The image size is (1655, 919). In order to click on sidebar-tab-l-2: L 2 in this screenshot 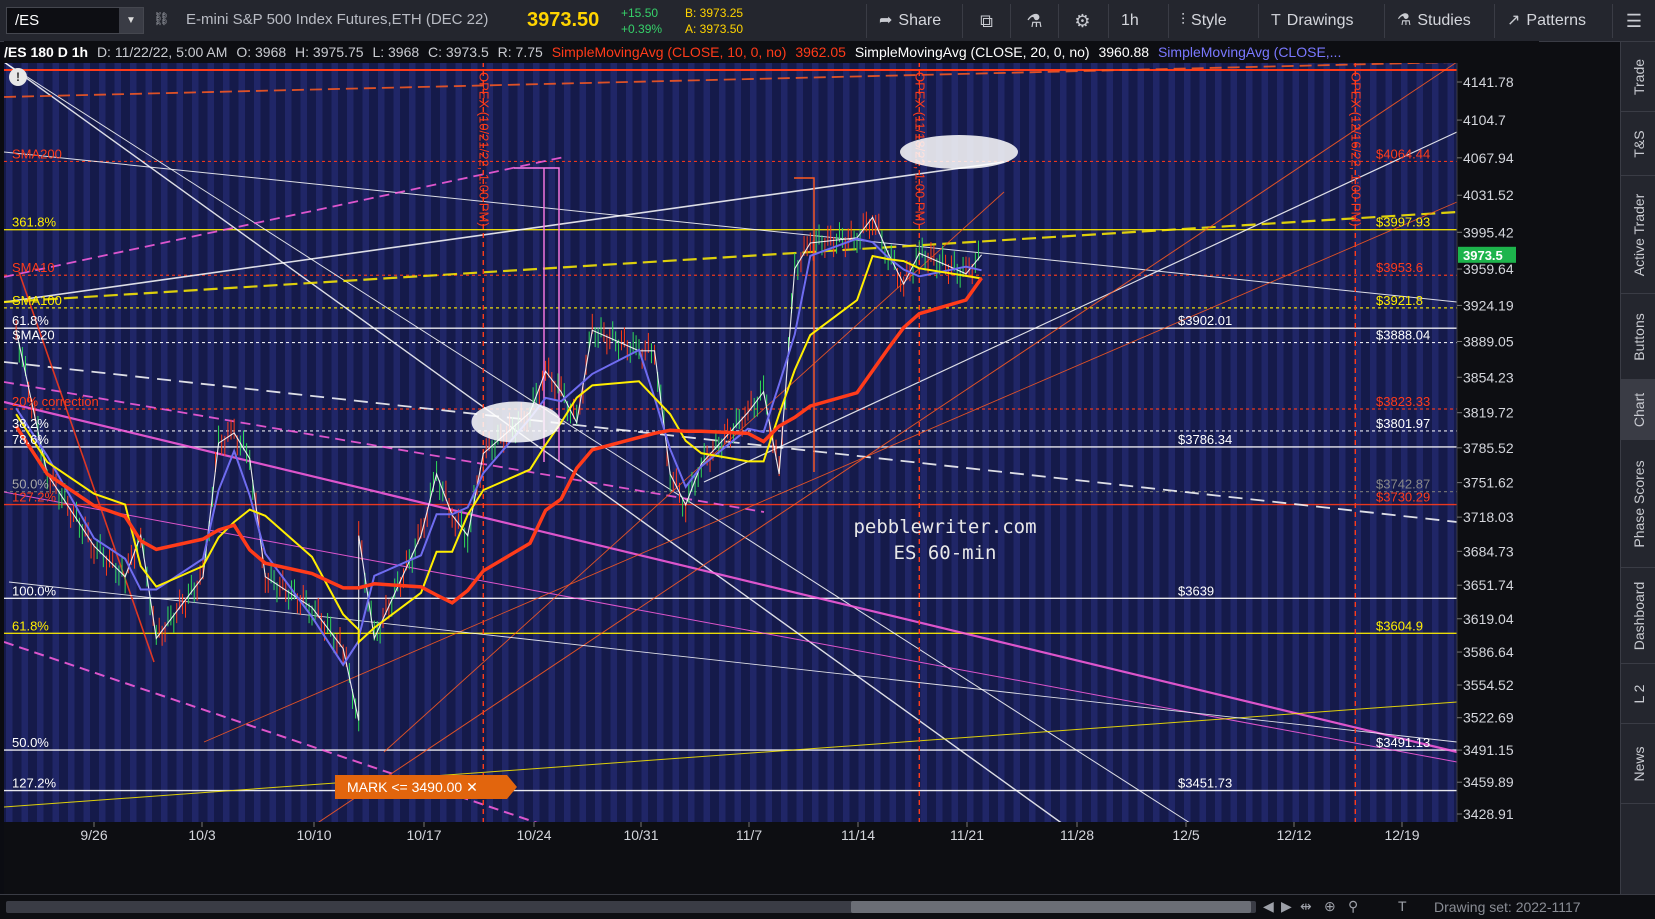, I will do `click(1638, 694)`.